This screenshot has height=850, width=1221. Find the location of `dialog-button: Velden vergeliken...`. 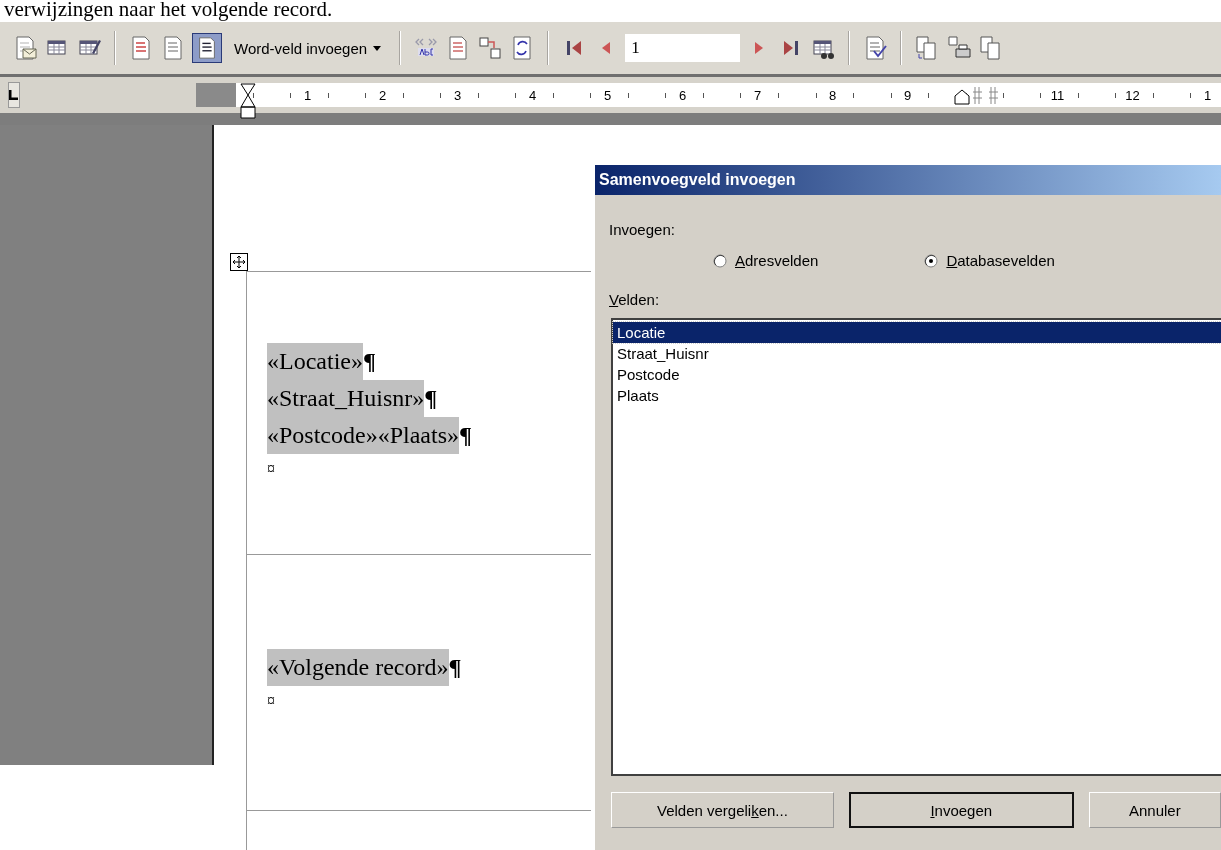

dialog-button: Velden vergeliken... is located at coordinates (722, 810).